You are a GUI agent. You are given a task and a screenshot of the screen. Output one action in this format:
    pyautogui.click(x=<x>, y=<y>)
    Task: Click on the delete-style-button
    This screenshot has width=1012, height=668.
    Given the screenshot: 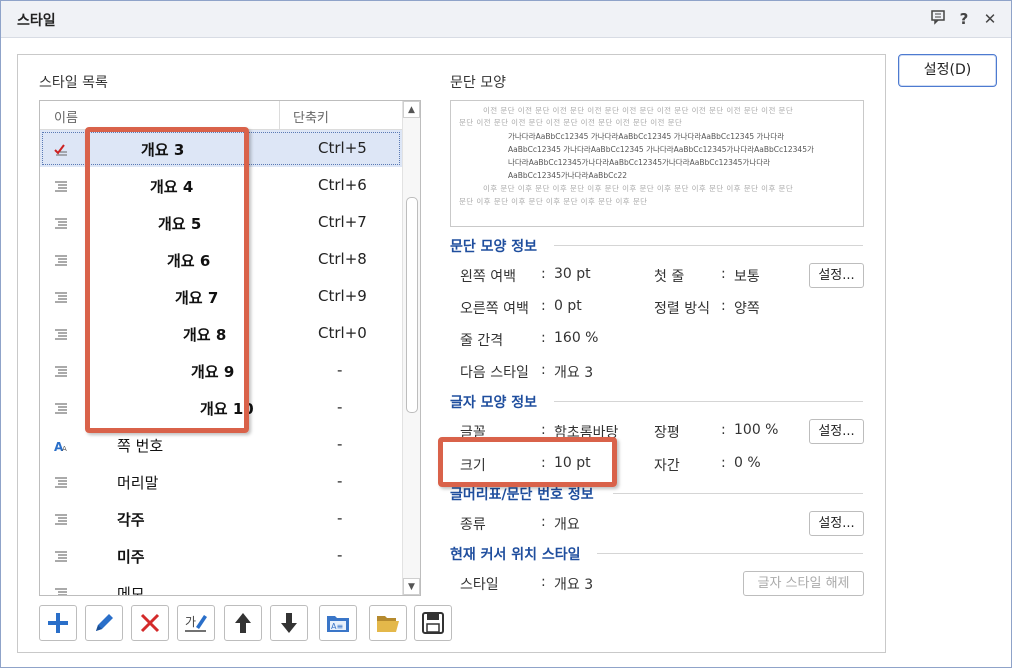 What is the action you would take?
    pyautogui.click(x=150, y=623)
    